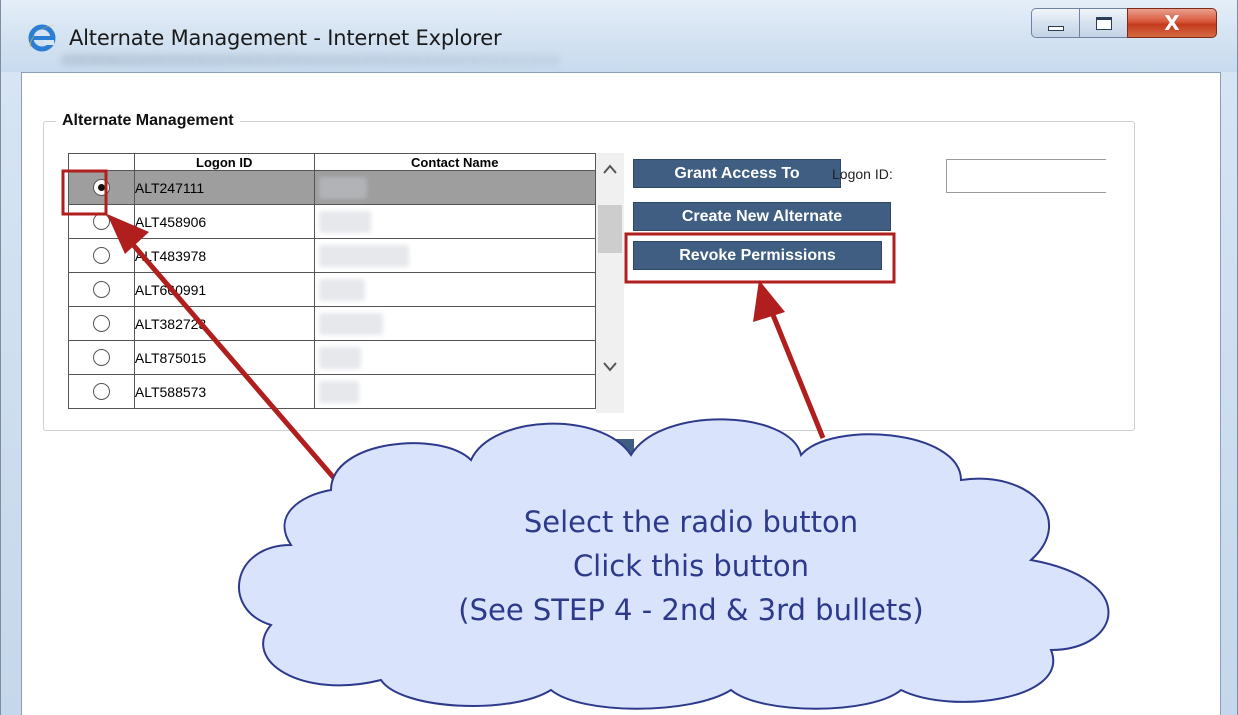 Image resolution: width=1238 pixels, height=715 pixels. I want to click on revoke-highlight-box, so click(760, 258).